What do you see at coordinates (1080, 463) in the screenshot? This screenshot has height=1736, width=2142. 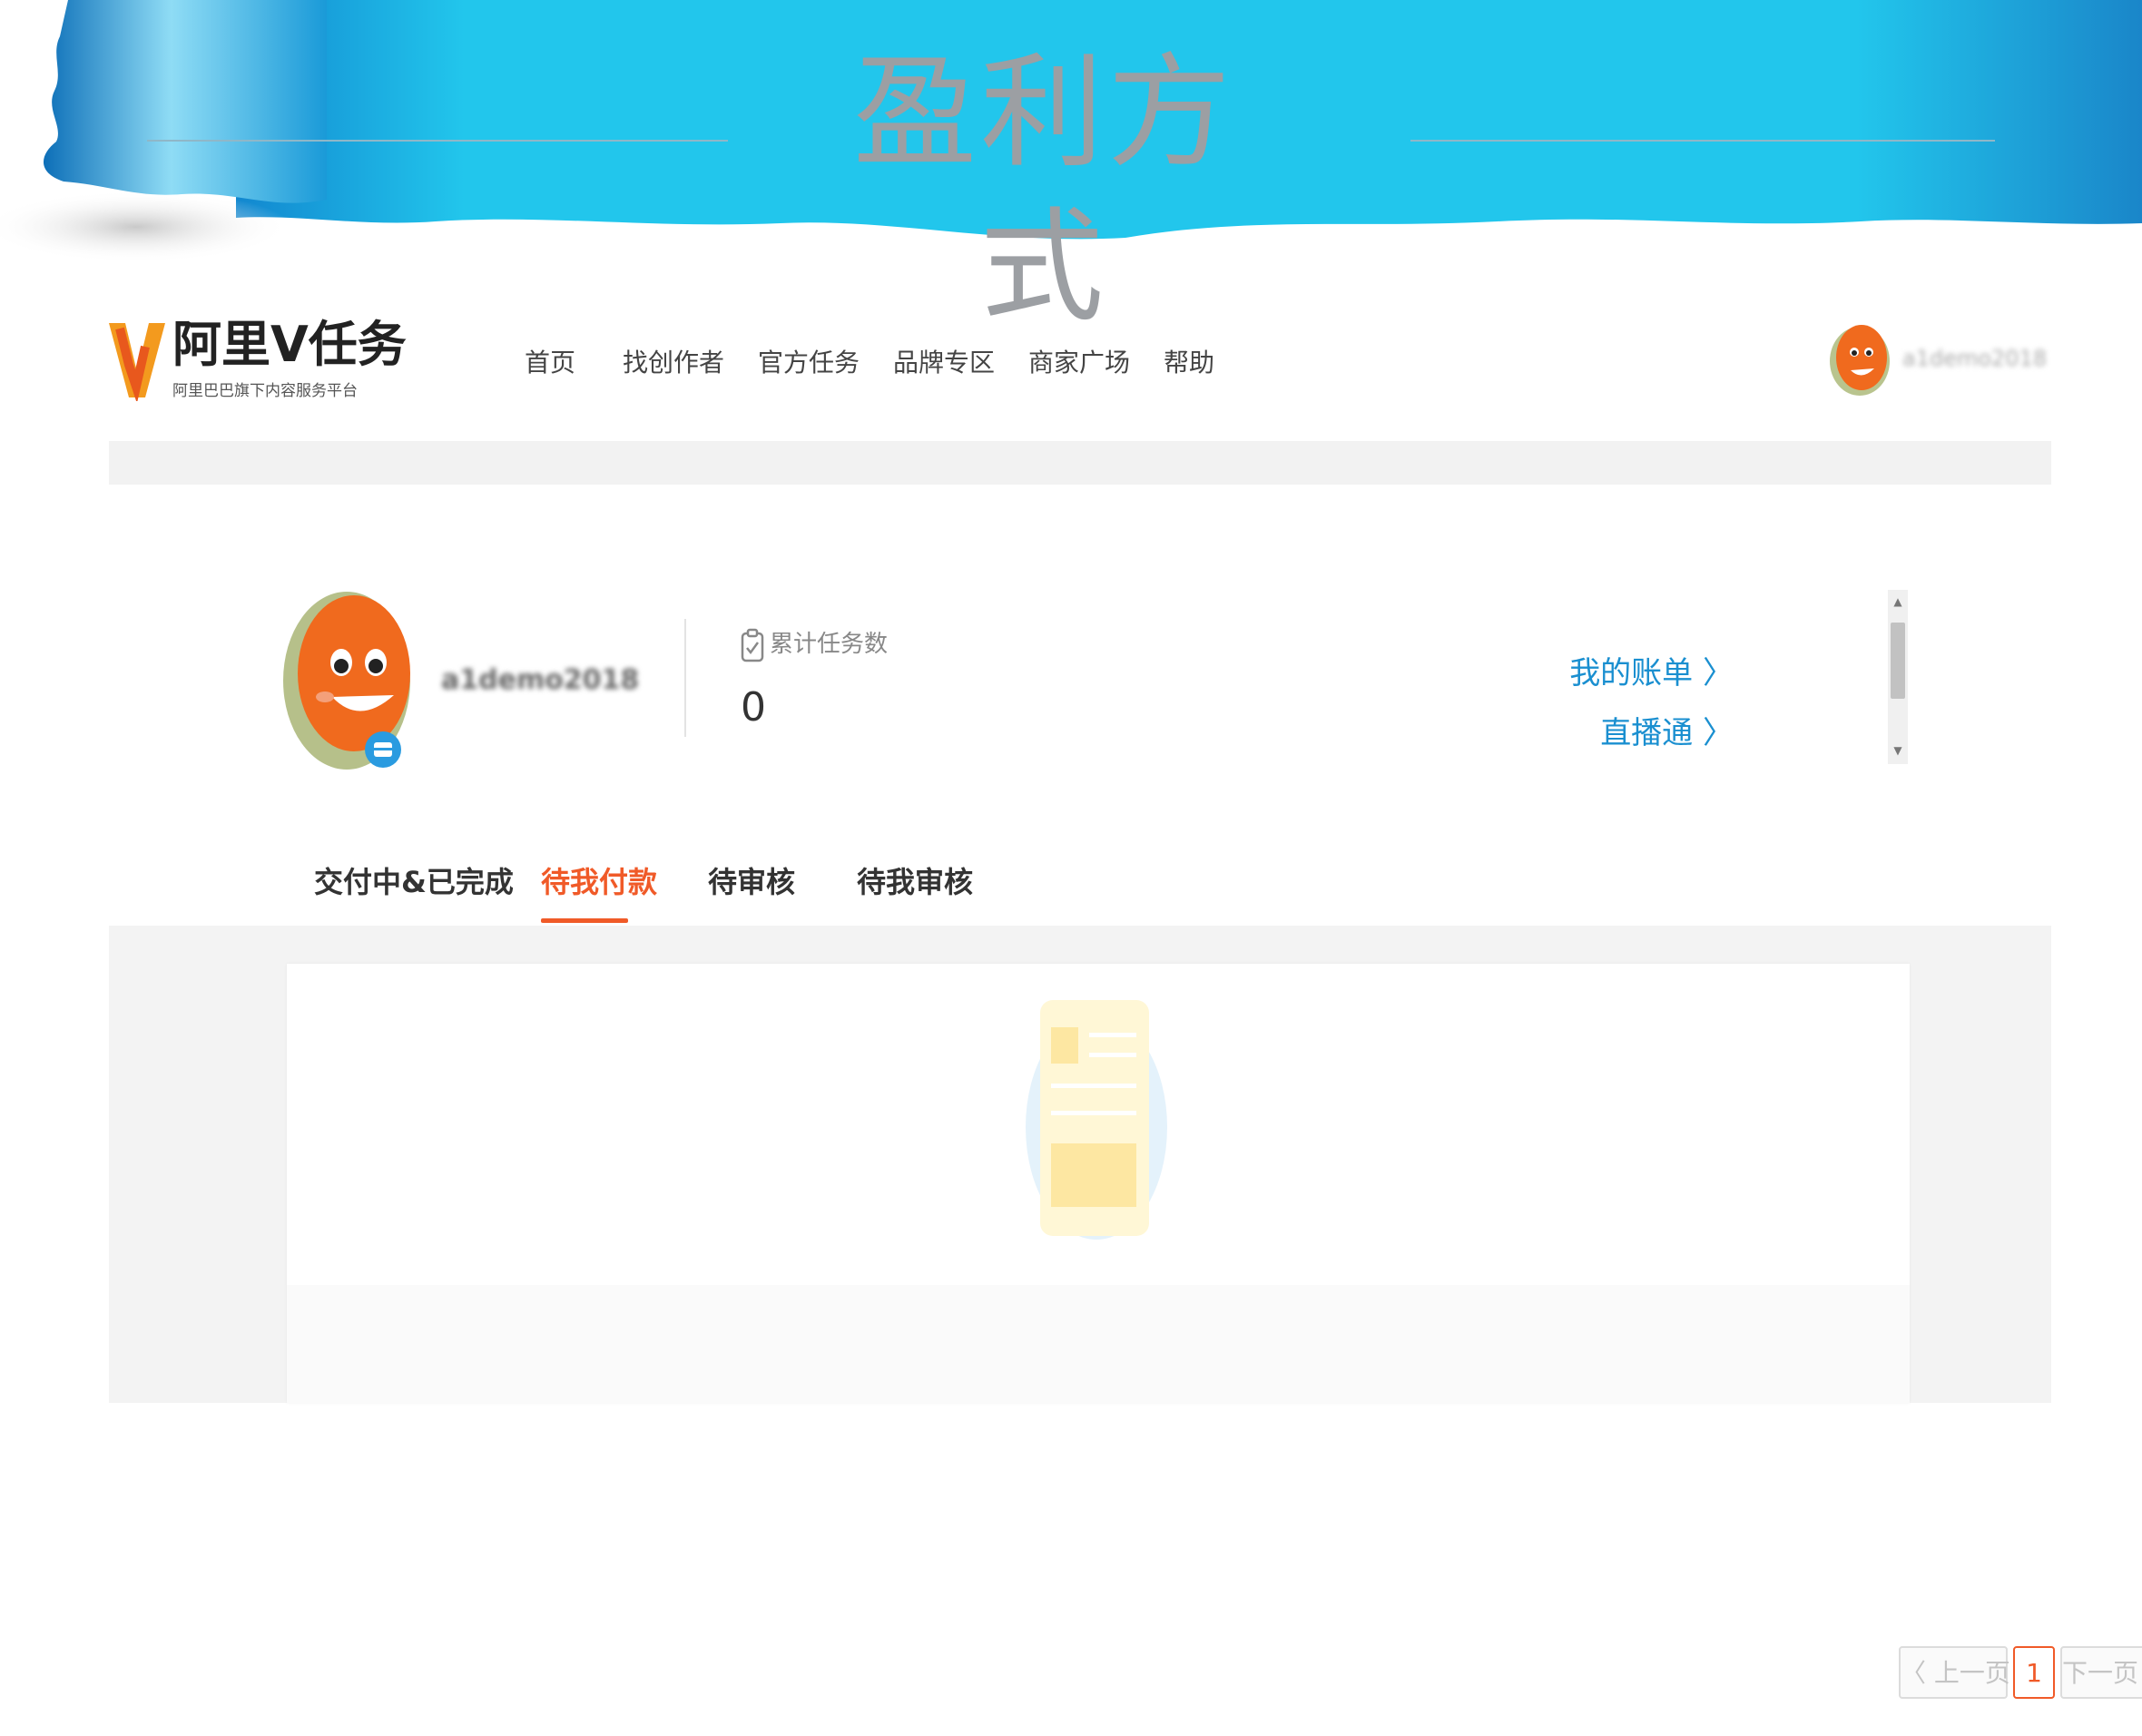 I see `nav-separator-strip` at bounding box center [1080, 463].